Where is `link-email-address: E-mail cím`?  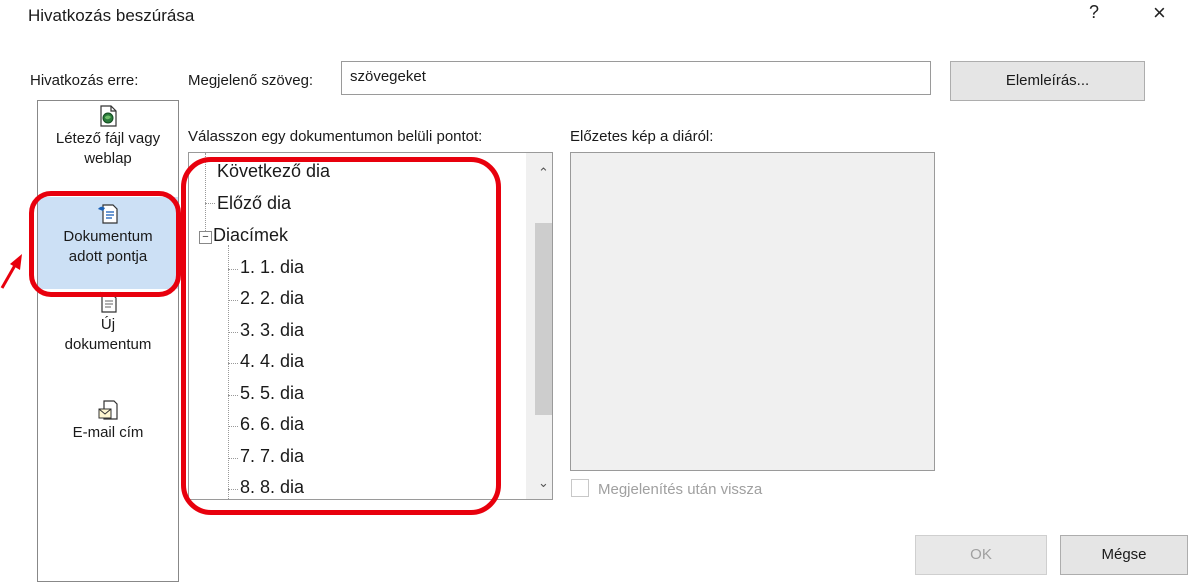
link-email-address: E-mail cím is located at coordinates (108, 434).